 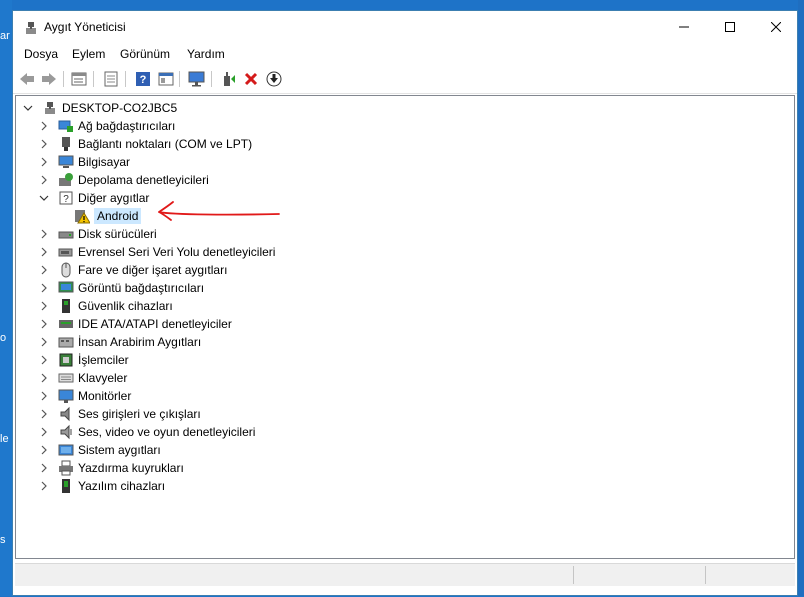 I want to click on audio-io-icon, so click(x=65, y=414).